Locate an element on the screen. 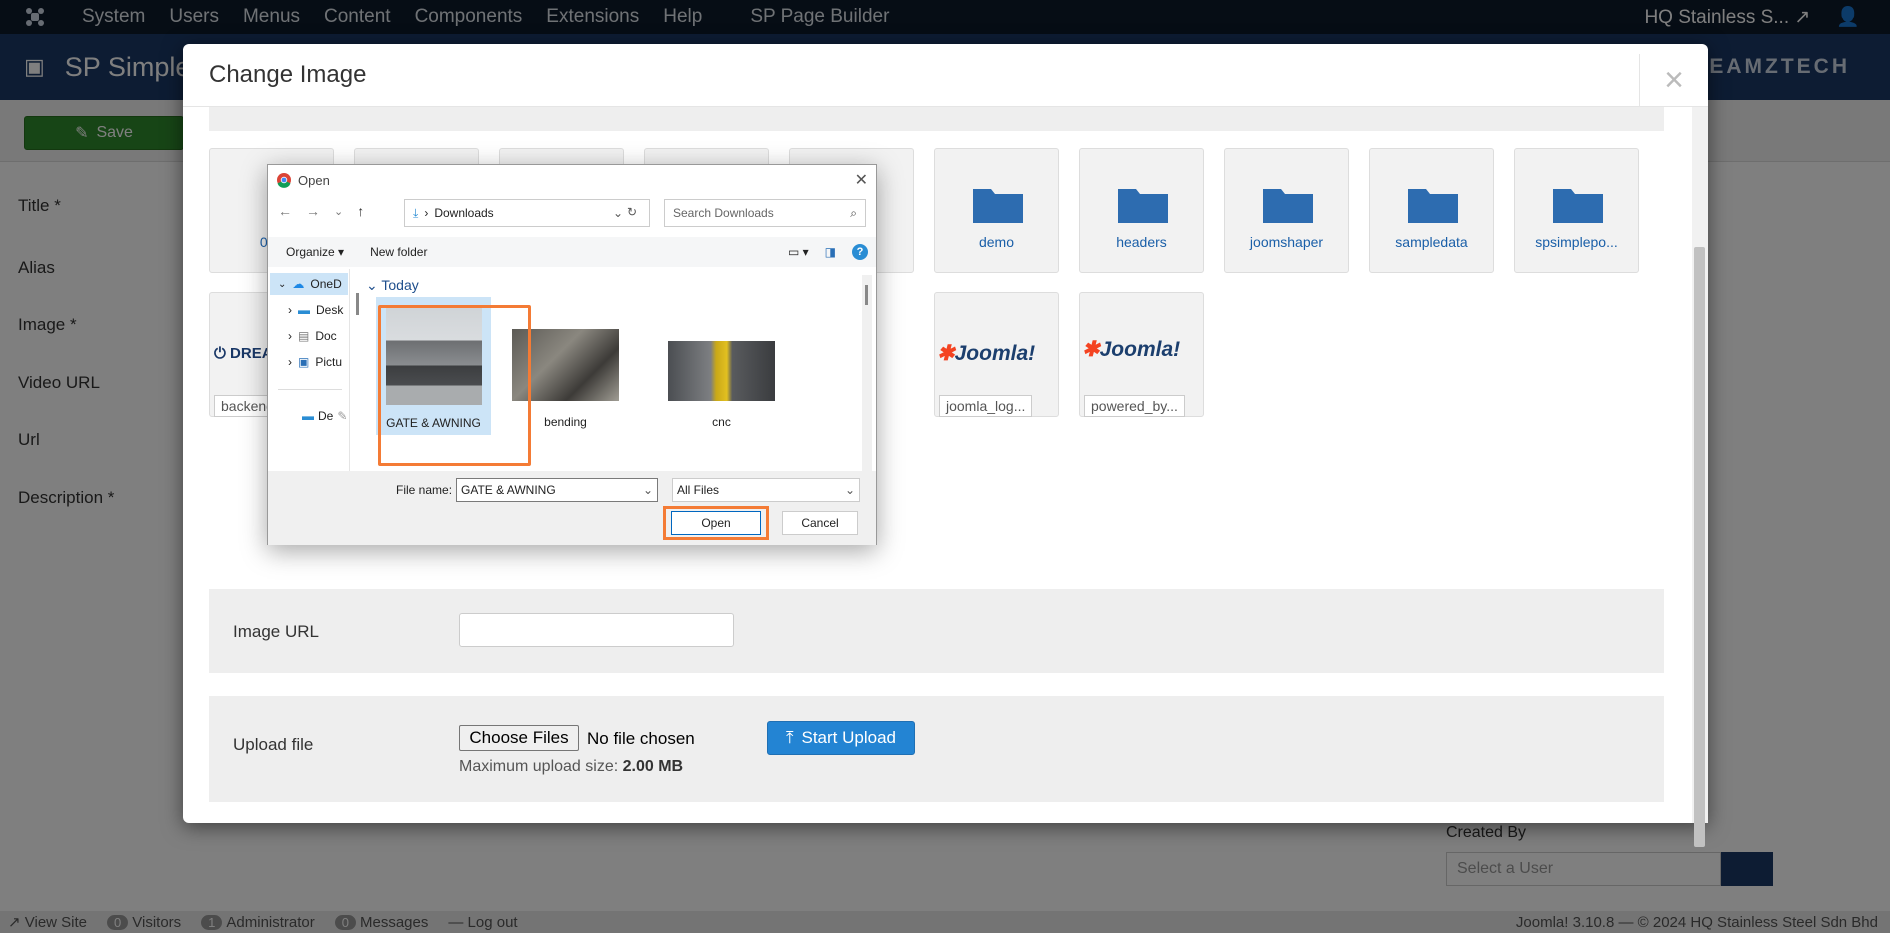  expand-icon: ⌄ is located at coordinates (282, 284).